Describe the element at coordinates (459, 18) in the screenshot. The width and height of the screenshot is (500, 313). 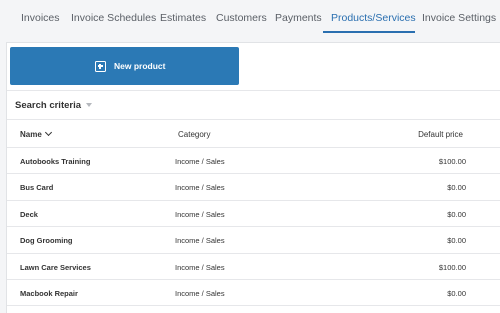
I see `tab-invoice-settings: Invoice Settings` at that location.